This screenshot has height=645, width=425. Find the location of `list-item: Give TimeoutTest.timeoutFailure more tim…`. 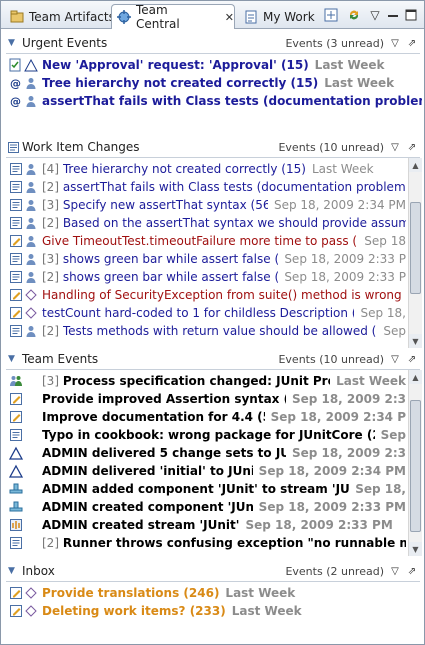

list-item: Give TimeoutTest.timeoutFailure more tim… is located at coordinates (207, 241).